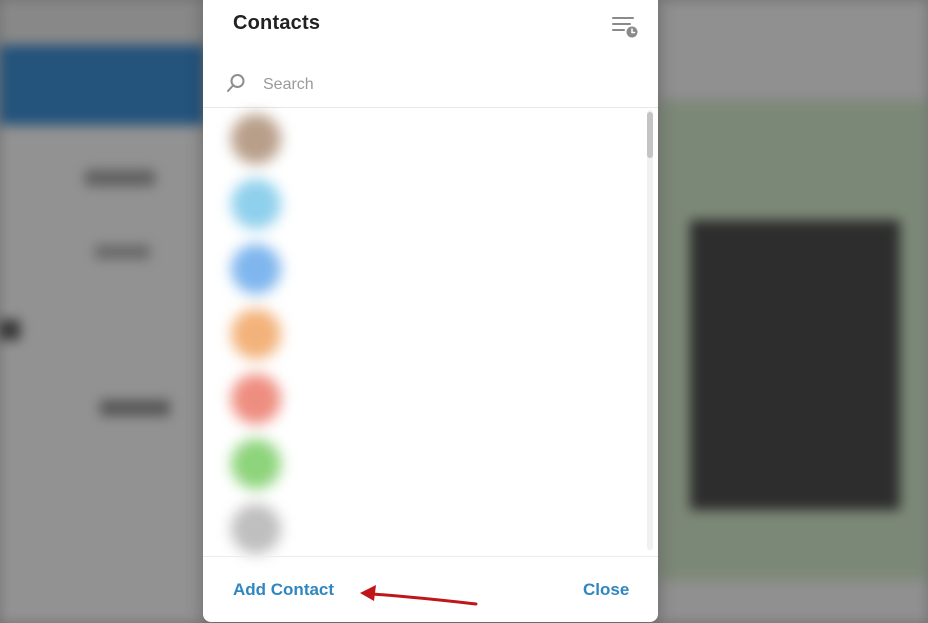  I want to click on scrollbar, so click(650, 330).